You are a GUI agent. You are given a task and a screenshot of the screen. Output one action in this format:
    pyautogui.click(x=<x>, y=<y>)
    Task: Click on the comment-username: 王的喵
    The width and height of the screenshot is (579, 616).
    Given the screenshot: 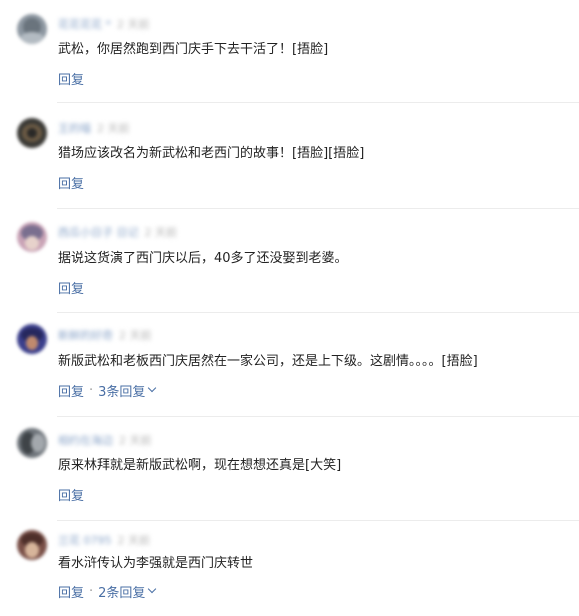 What is the action you would take?
    pyautogui.click(x=74, y=128)
    